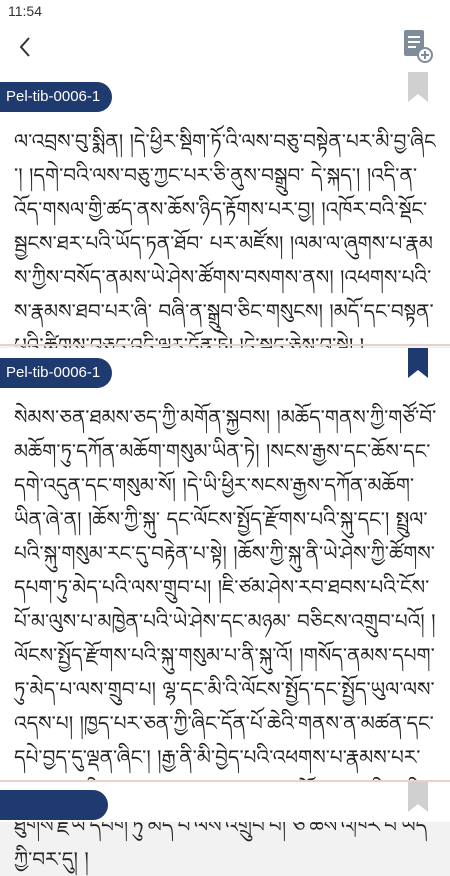 Image resolution: width=450 pixels, height=876 pixels. Describe the element at coordinates (225, 345) in the screenshot. I see `entry-divider` at that location.